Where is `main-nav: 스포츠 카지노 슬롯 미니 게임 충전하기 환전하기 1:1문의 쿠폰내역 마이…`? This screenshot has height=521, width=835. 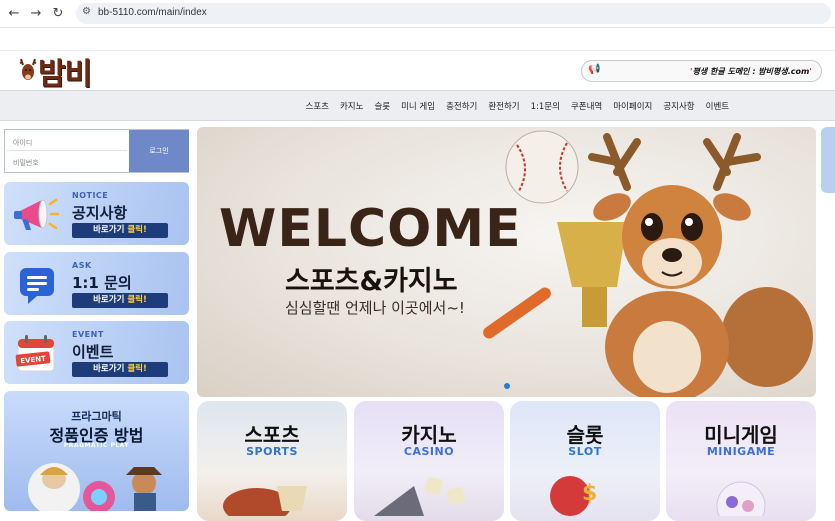 main-nav: 스포츠 카지노 슬롯 미니 게임 충전하기 환전하기 1:1문의 쿠폰내역 마이… is located at coordinates (417, 105).